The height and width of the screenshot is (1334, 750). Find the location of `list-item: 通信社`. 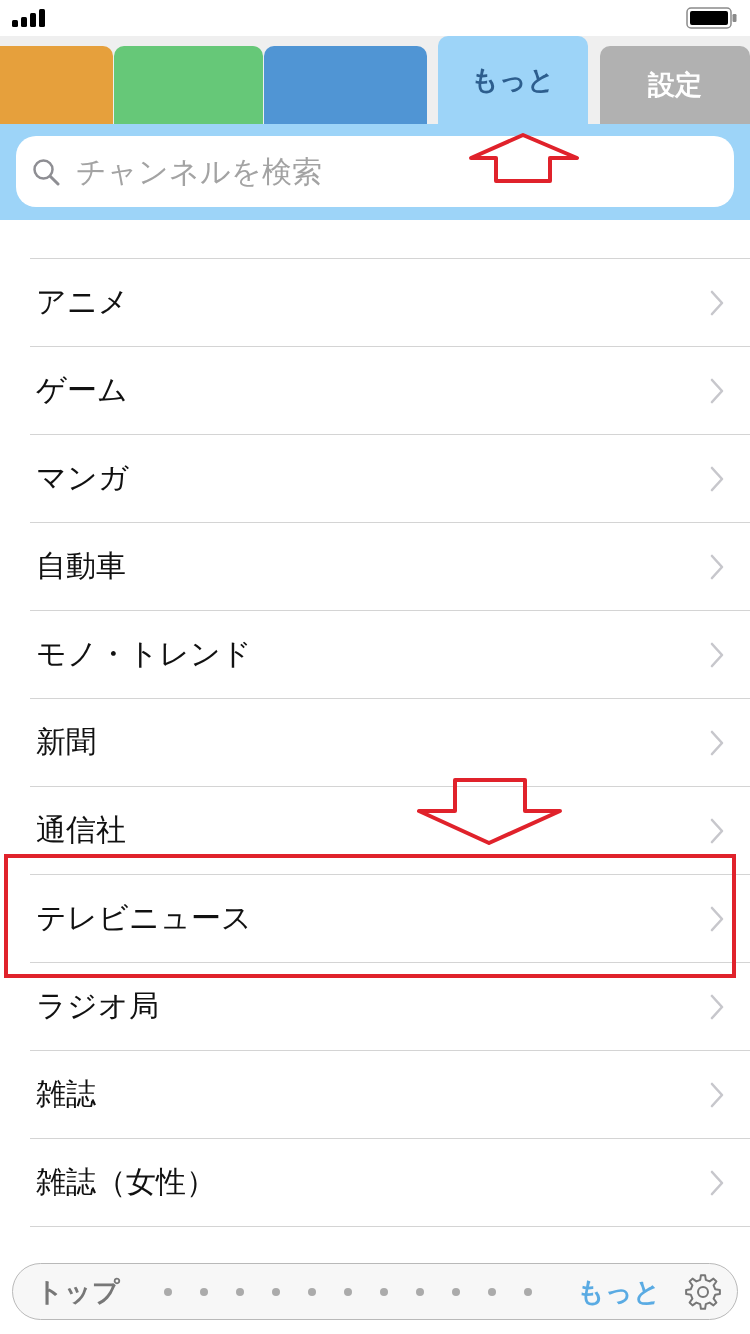

list-item: 通信社 is located at coordinates (390, 830).